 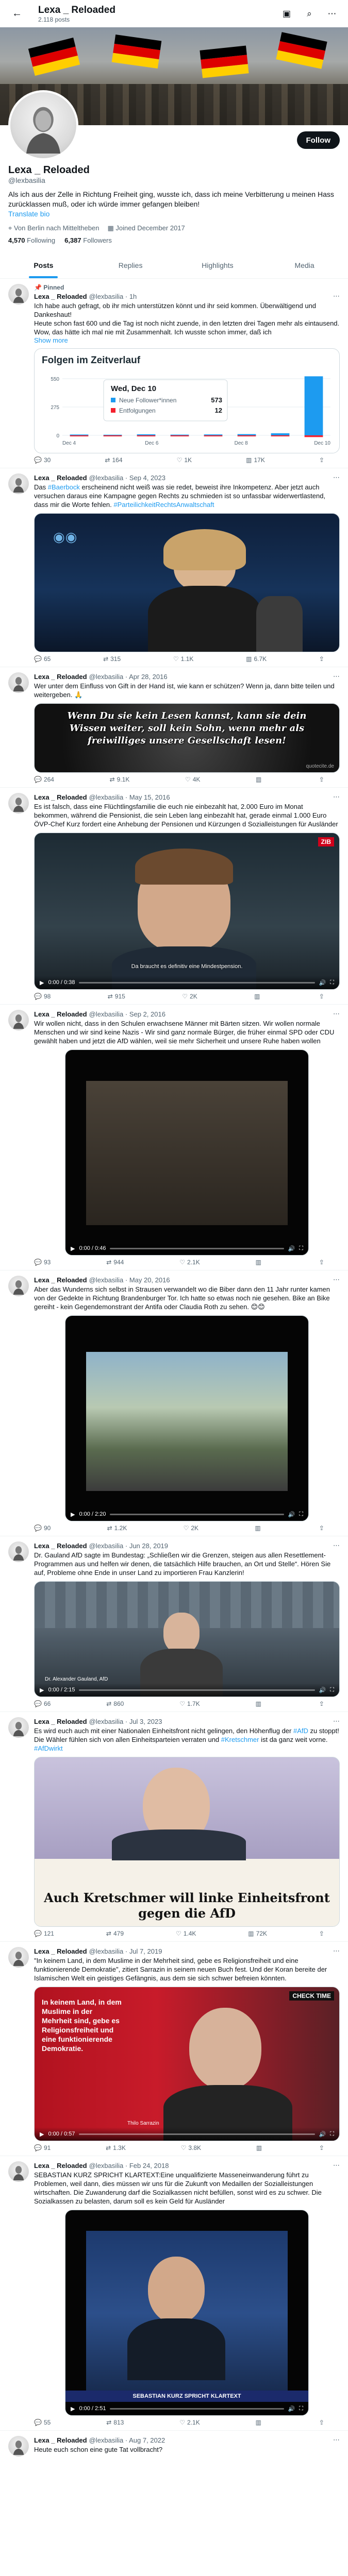 I want to click on like-button: ♡ 1.1K, so click(x=183, y=659).